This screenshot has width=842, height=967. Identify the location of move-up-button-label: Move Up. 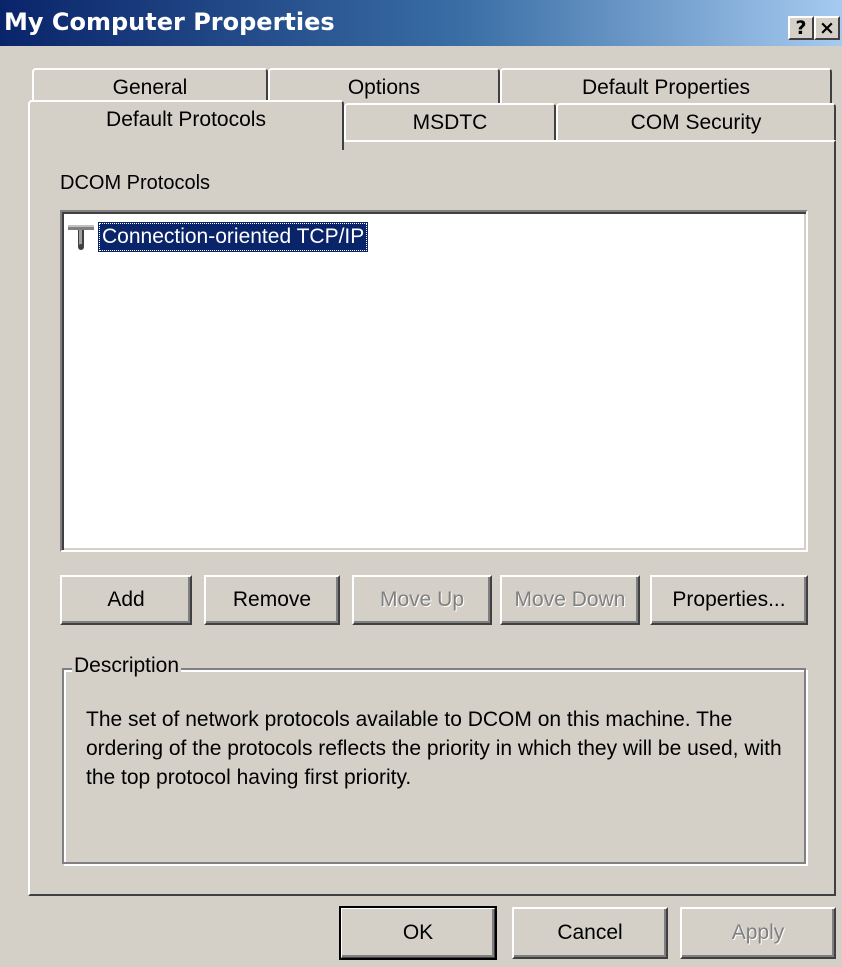
(422, 599).